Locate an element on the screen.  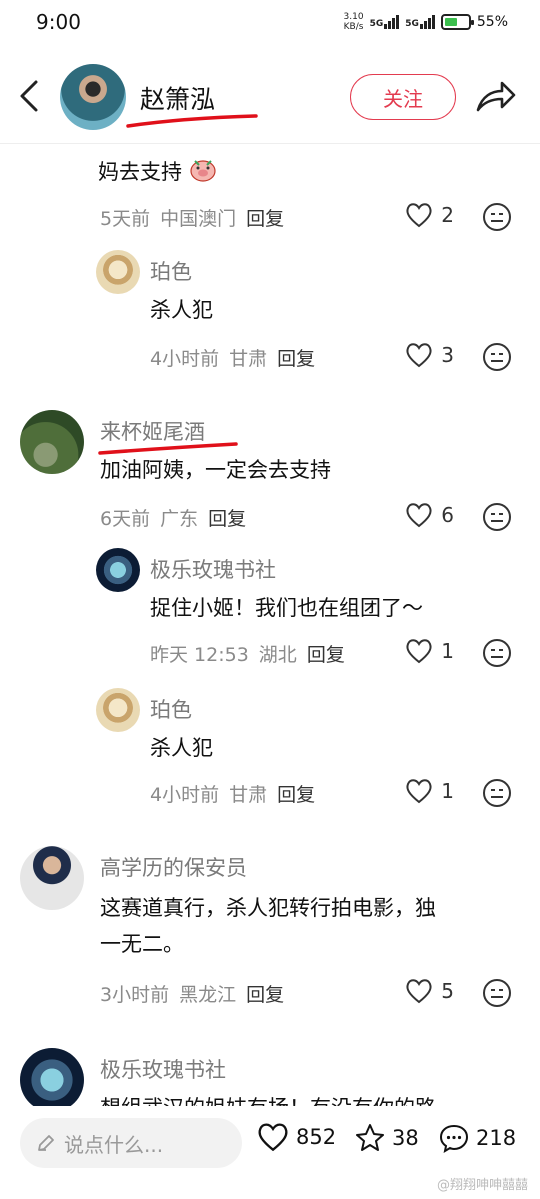
comment-text: 想组武汉的姐妹有扬！有没有你的路 is located at coordinates (268, 1098).